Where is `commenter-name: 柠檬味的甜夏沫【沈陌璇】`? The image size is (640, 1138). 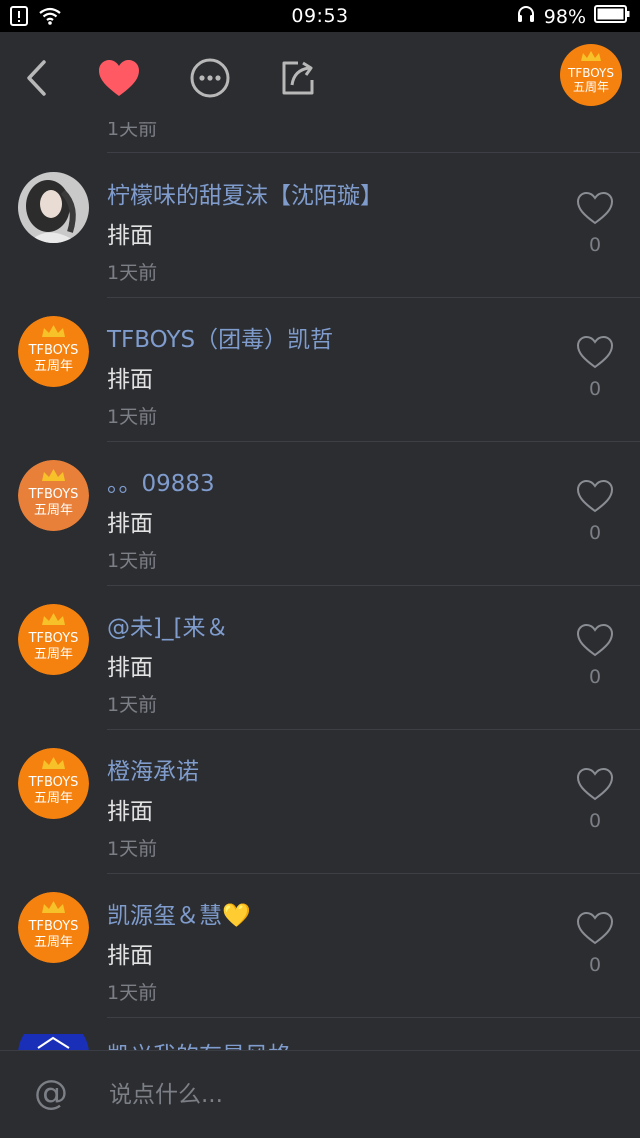
commenter-name: 柠檬味的甜夏沫【沈陌璇】 is located at coordinates (245, 193).